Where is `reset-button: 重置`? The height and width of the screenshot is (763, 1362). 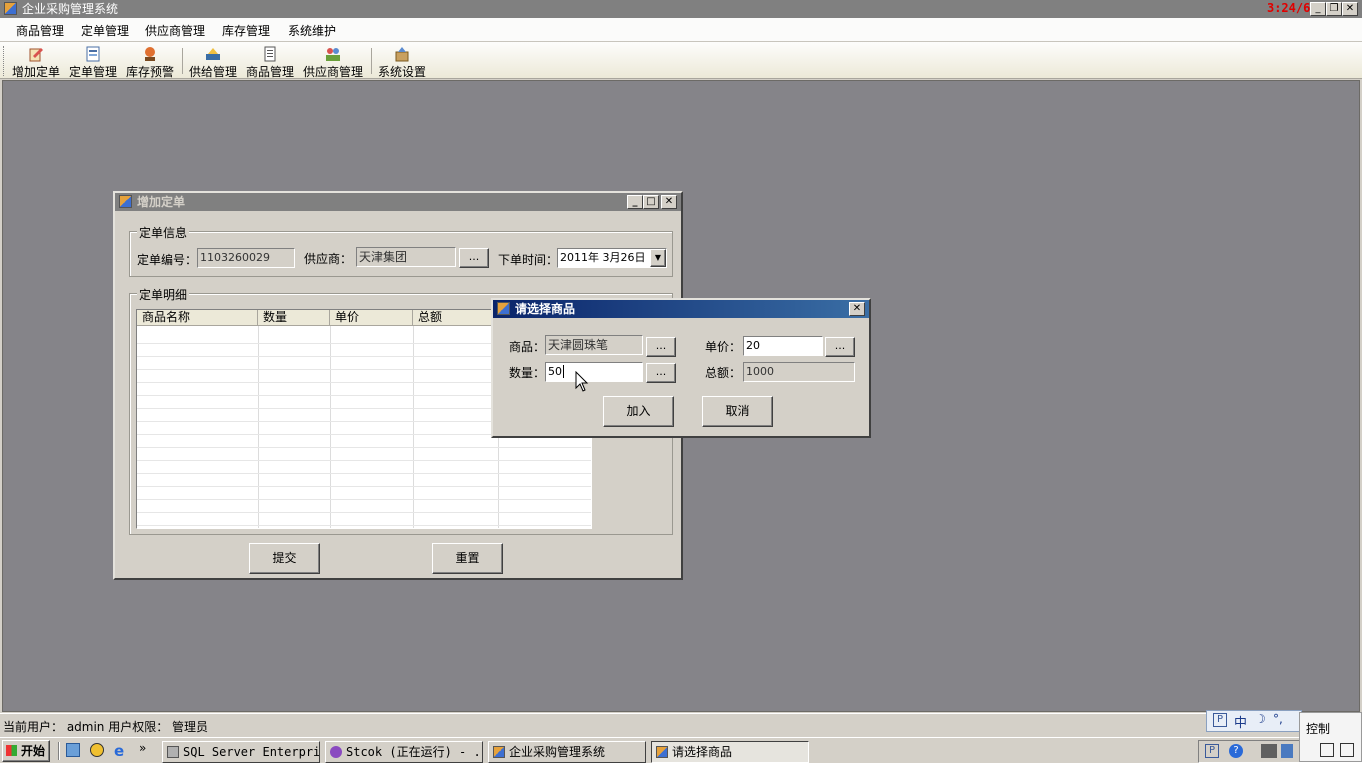 reset-button: 重置 is located at coordinates (467, 558).